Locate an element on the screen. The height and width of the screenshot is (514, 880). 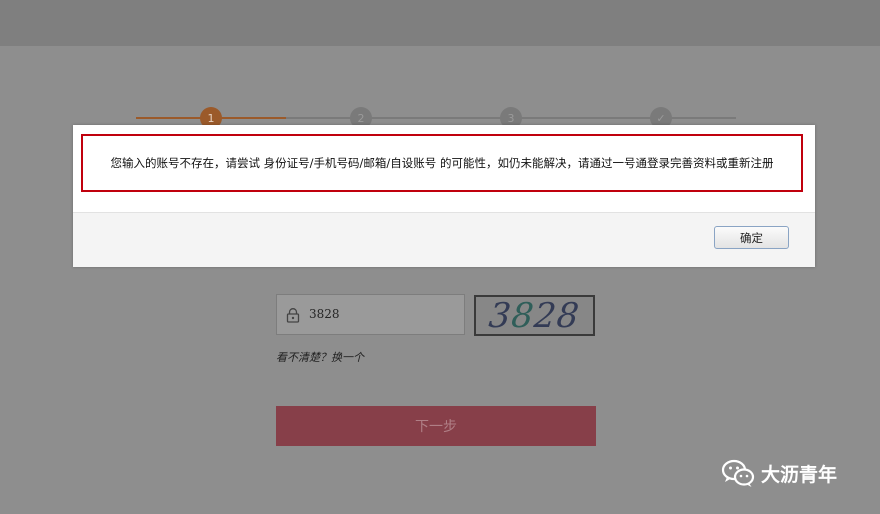
captcha-image: 3828 is located at coordinates (534, 315).